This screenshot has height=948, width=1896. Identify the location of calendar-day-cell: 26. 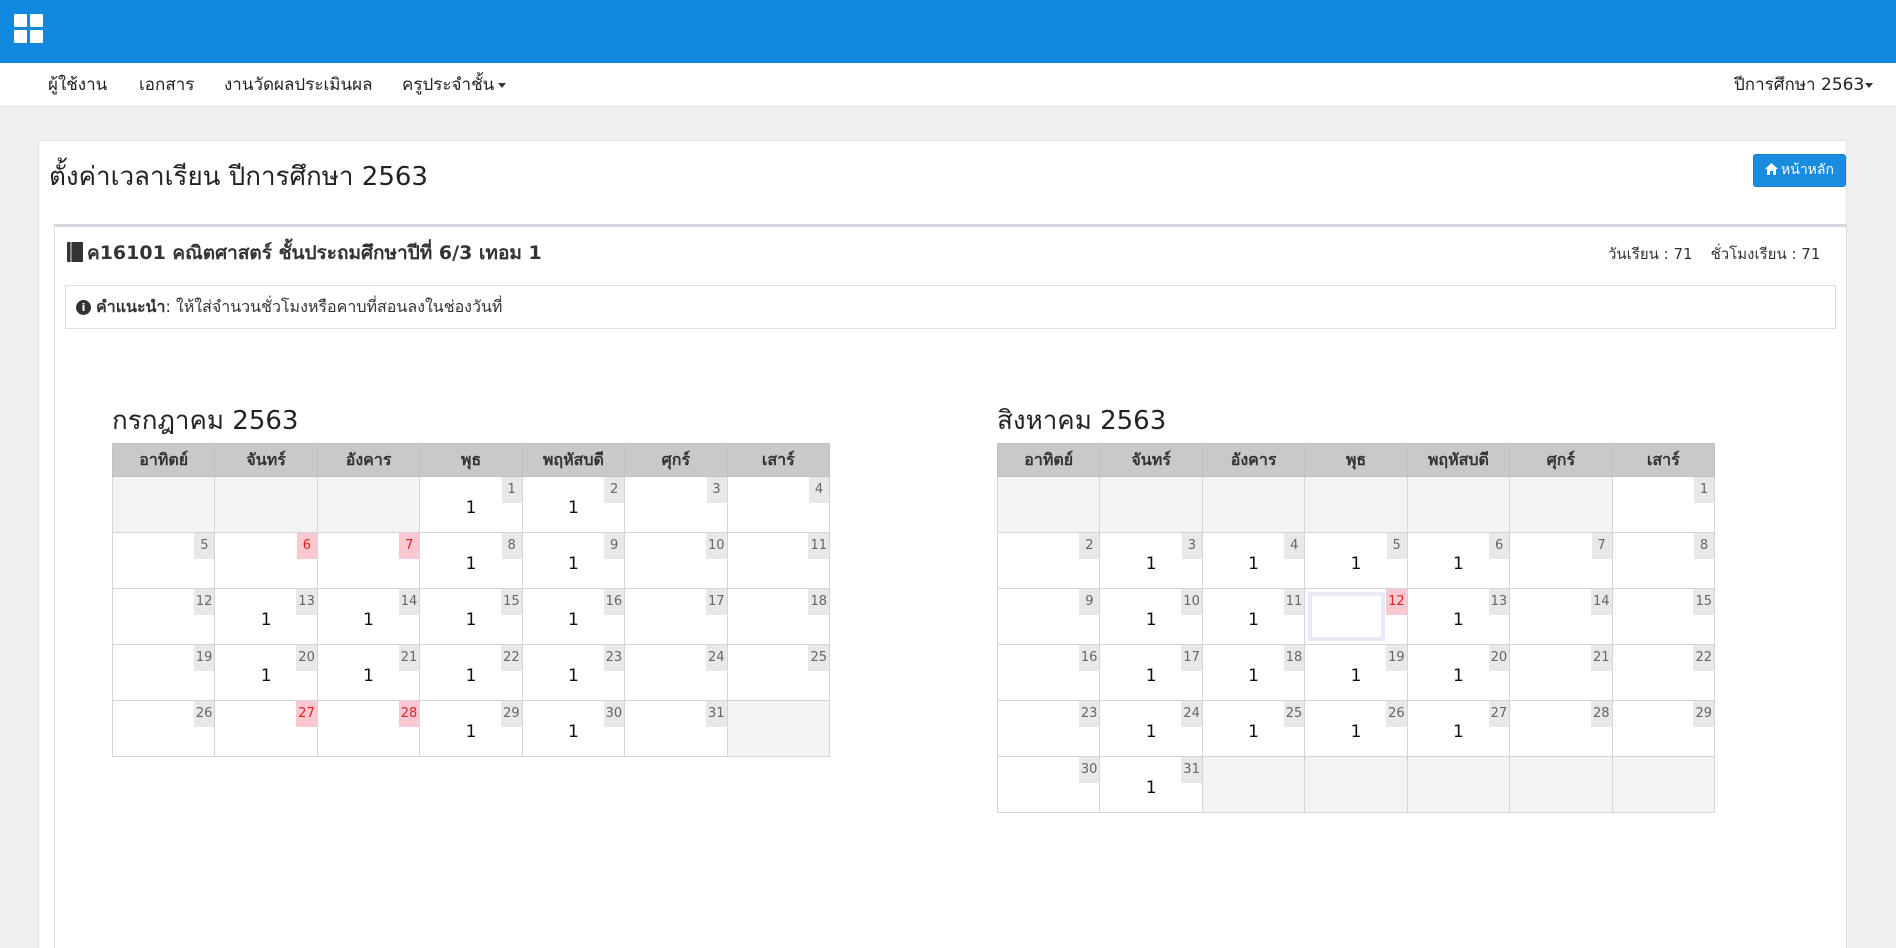
(163, 728).